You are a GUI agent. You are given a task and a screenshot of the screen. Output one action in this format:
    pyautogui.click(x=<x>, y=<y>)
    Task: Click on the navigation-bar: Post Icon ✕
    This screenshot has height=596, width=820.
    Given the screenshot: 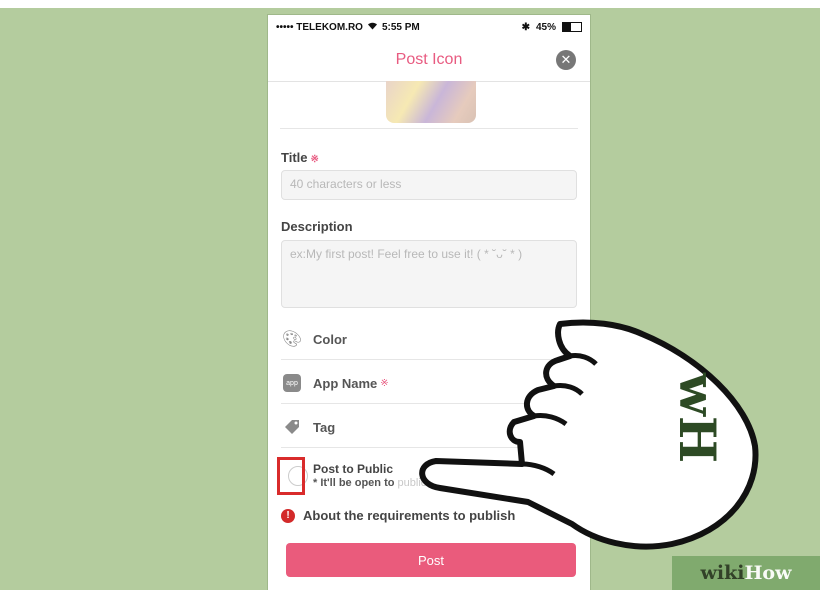 What is the action you would take?
    pyautogui.click(x=429, y=60)
    